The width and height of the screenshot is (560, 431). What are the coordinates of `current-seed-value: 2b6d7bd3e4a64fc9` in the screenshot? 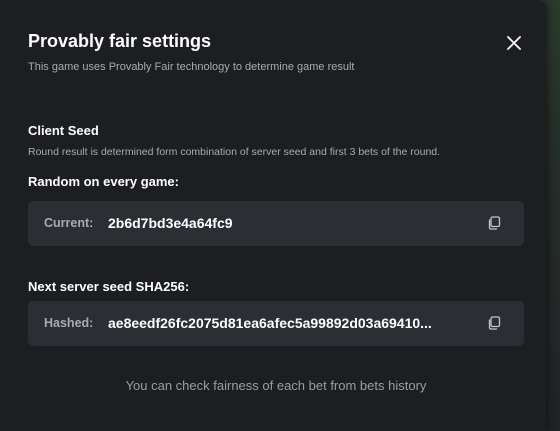 It's located at (170, 223).